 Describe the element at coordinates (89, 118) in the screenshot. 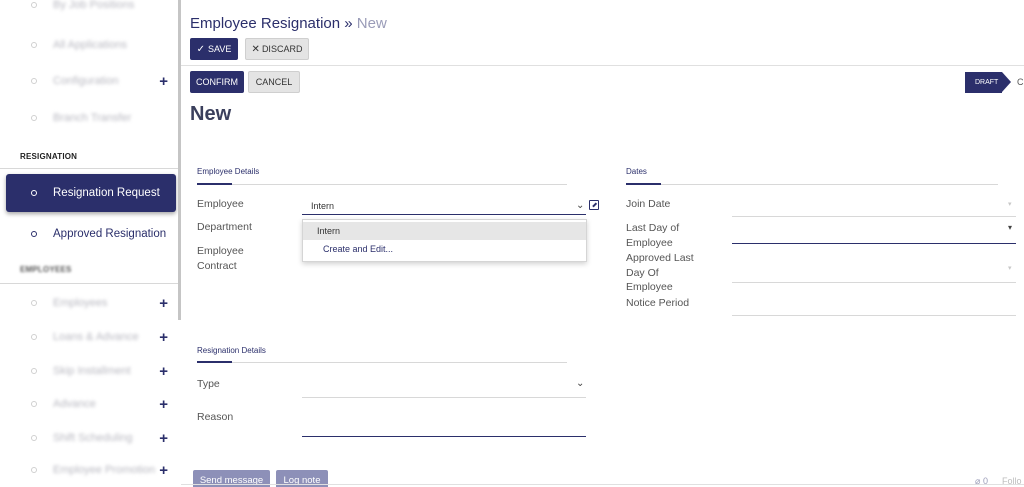

I see `sidebar-item-branch-transfer: Branch Transfer` at that location.